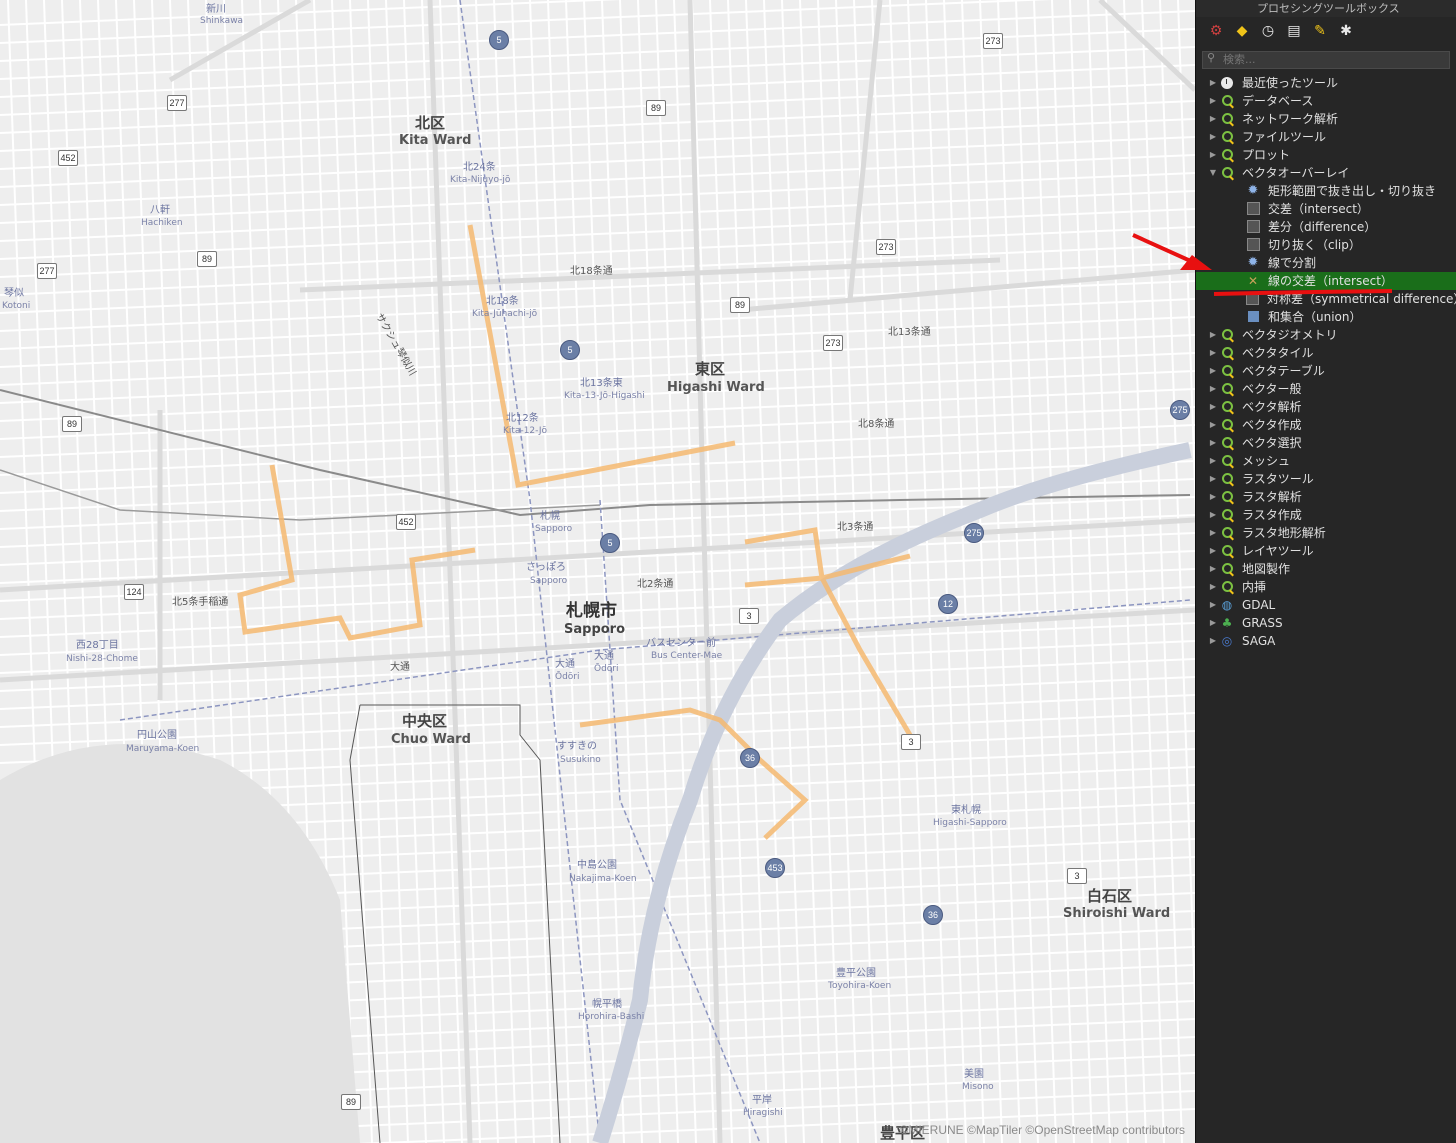 Image resolution: width=1456 pixels, height=1143 pixels. I want to click on clock-icon, so click(1227, 82).